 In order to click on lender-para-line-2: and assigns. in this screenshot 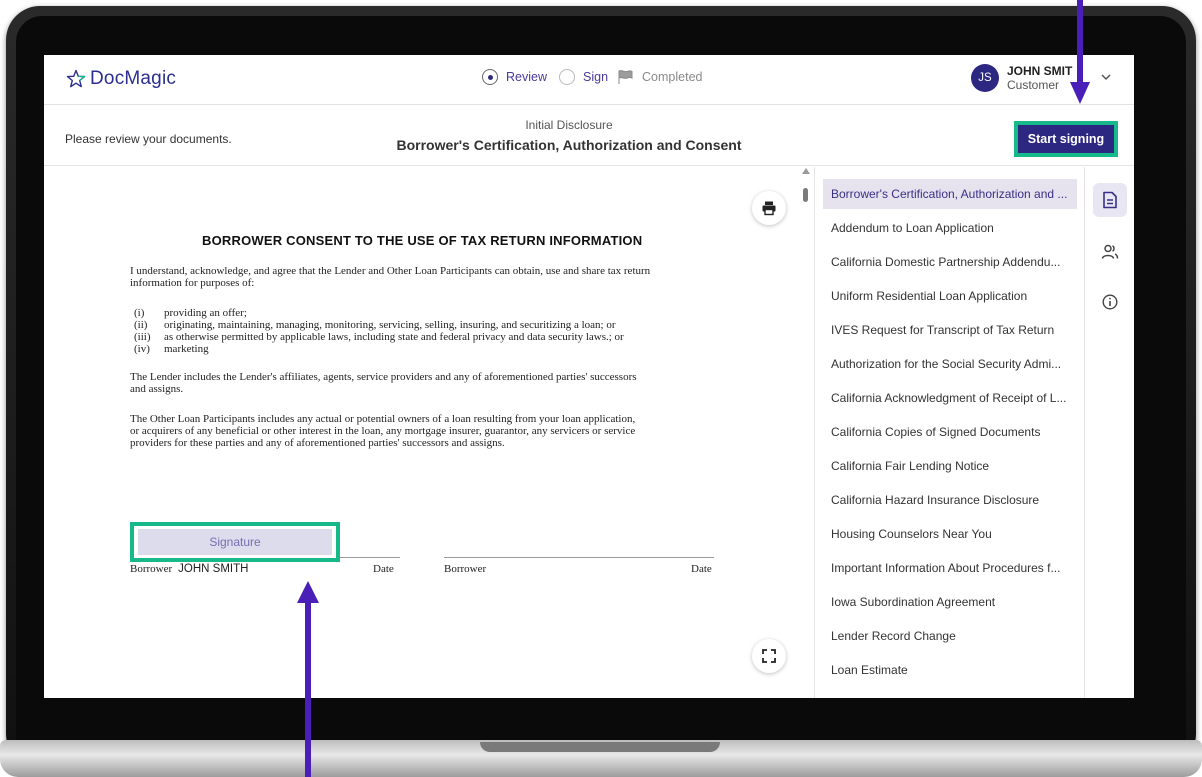, I will do `click(157, 389)`.